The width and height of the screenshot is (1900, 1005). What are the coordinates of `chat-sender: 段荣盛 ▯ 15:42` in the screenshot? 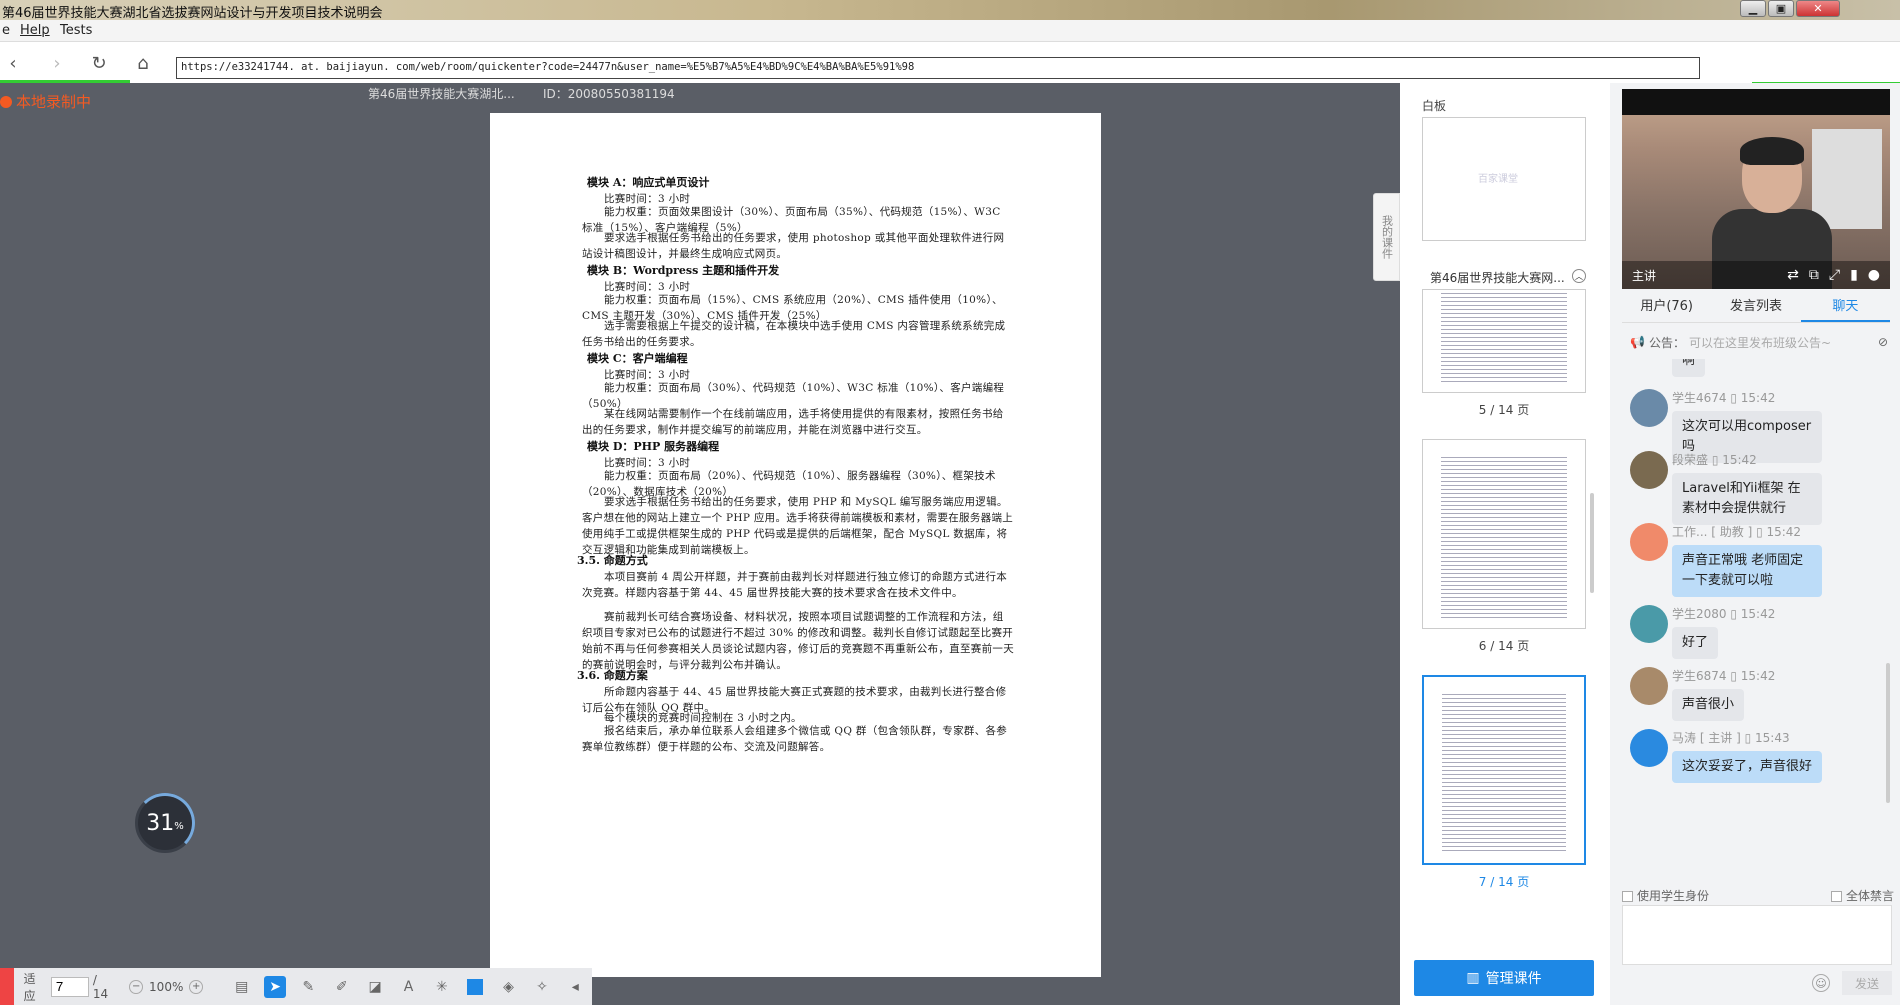 It's located at (1714, 460).